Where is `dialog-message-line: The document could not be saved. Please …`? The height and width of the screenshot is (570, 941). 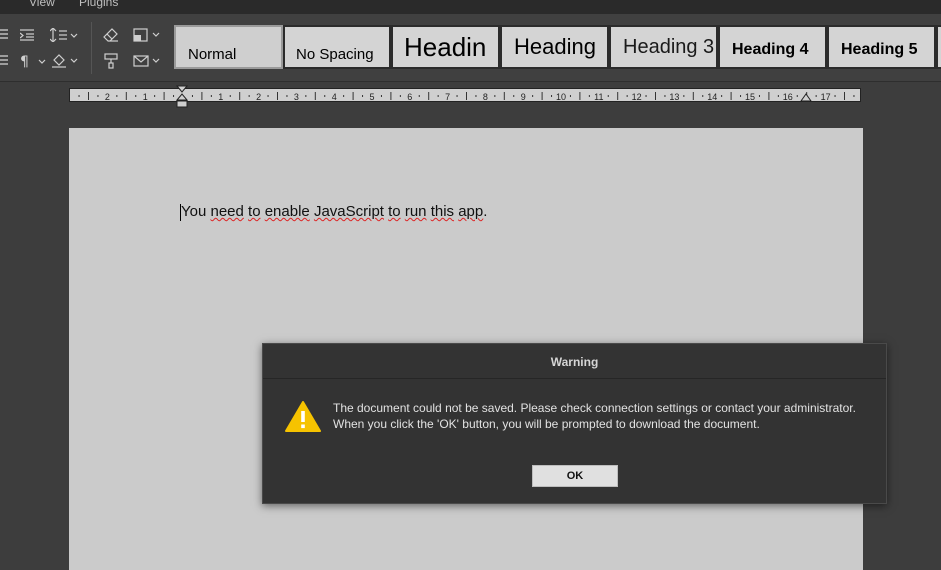 dialog-message-line: The document could not be saved. Please … is located at coordinates (594, 408).